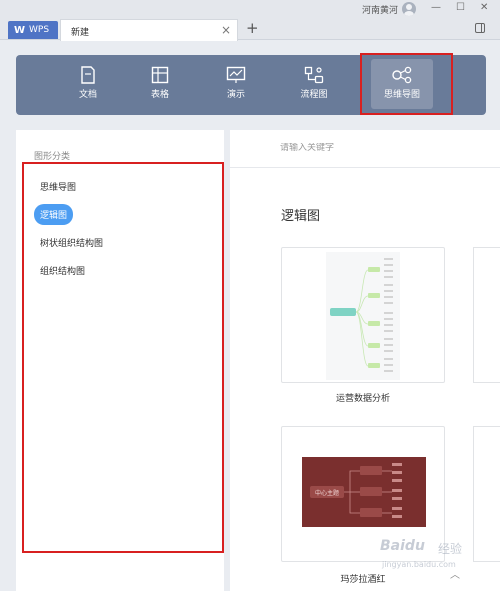  What do you see at coordinates (314, 75) in the screenshot?
I see `flowchart-icon` at bounding box center [314, 75].